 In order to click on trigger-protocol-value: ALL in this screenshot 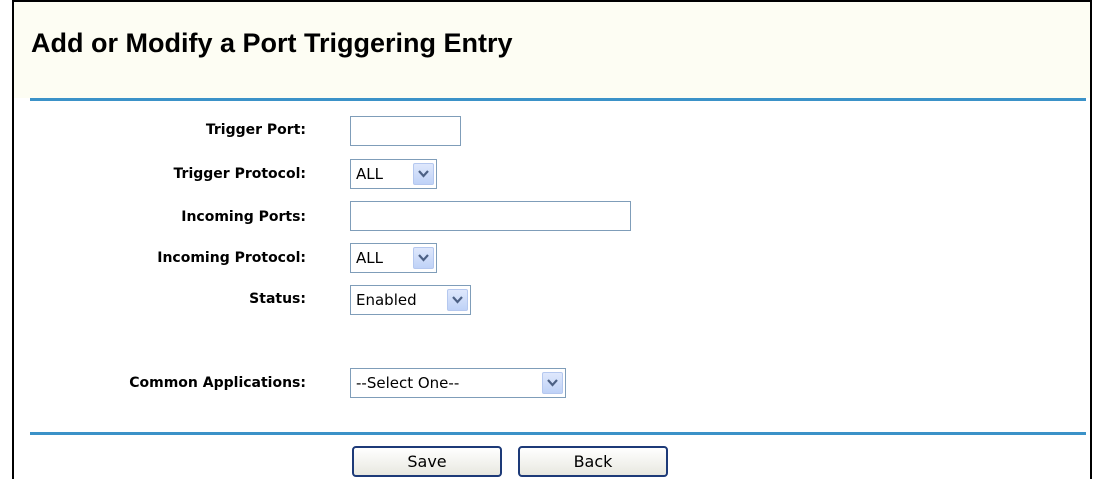, I will do `click(369, 174)`.